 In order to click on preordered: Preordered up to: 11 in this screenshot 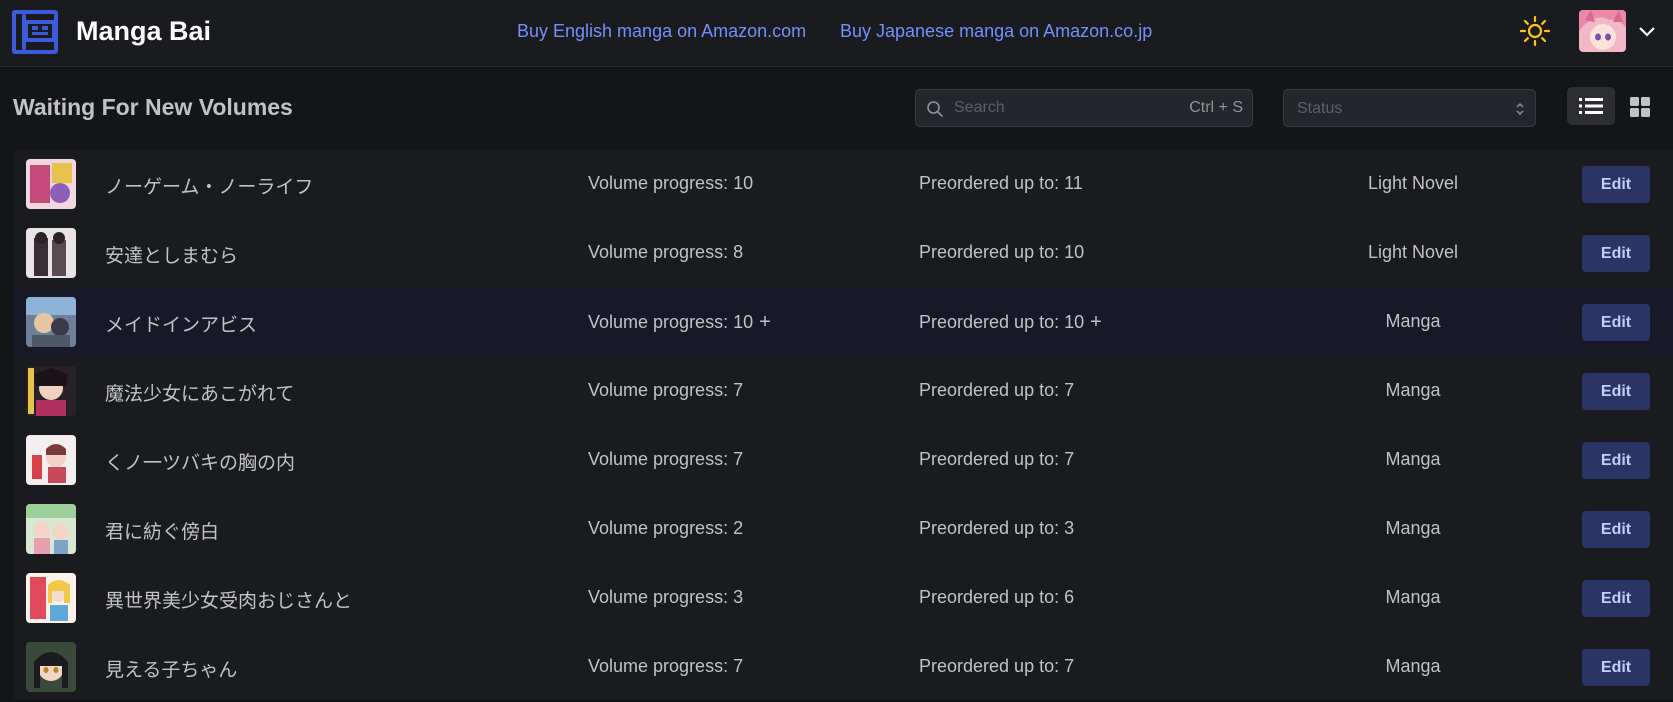, I will do `click(1001, 183)`.